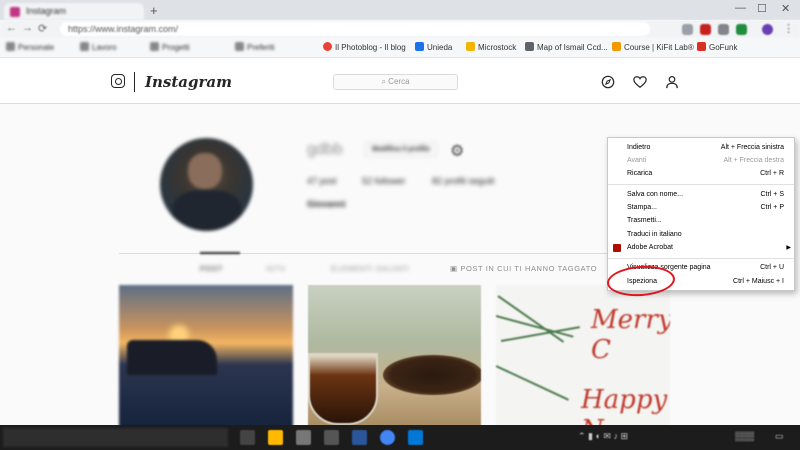 The image size is (800, 450). What do you see at coordinates (701, 208) in the screenshot?
I see `context-menu-item: Stampa... Ctrl + P` at bounding box center [701, 208].